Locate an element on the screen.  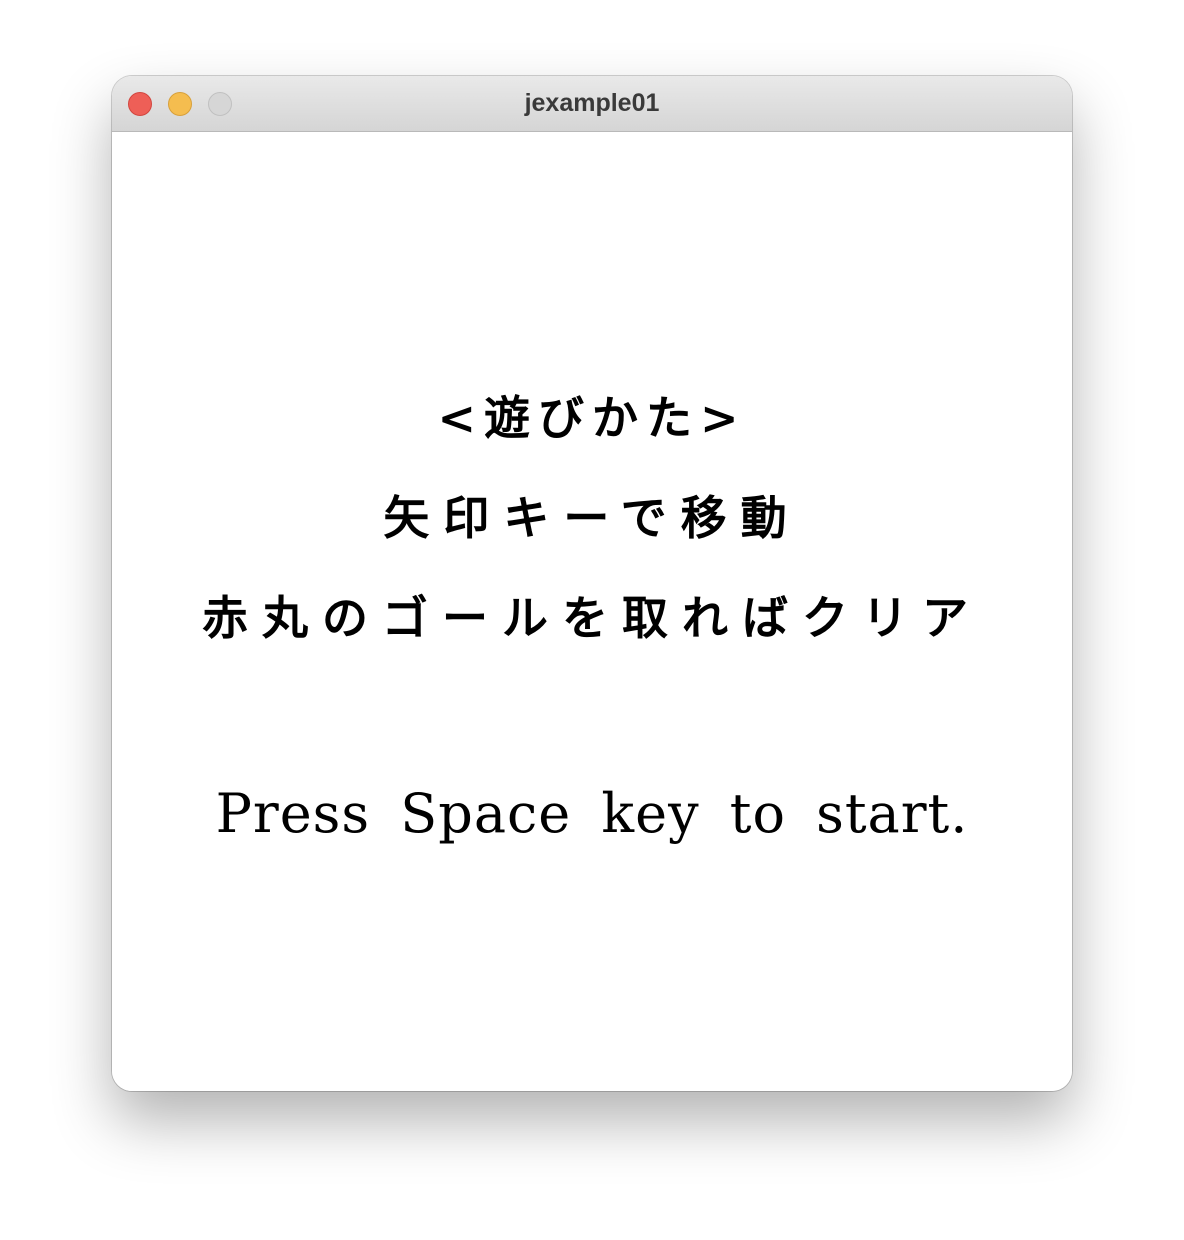
instructions-goal-text: 赤丸のゴールを取ればクリア is located at coordinates (592, 618).